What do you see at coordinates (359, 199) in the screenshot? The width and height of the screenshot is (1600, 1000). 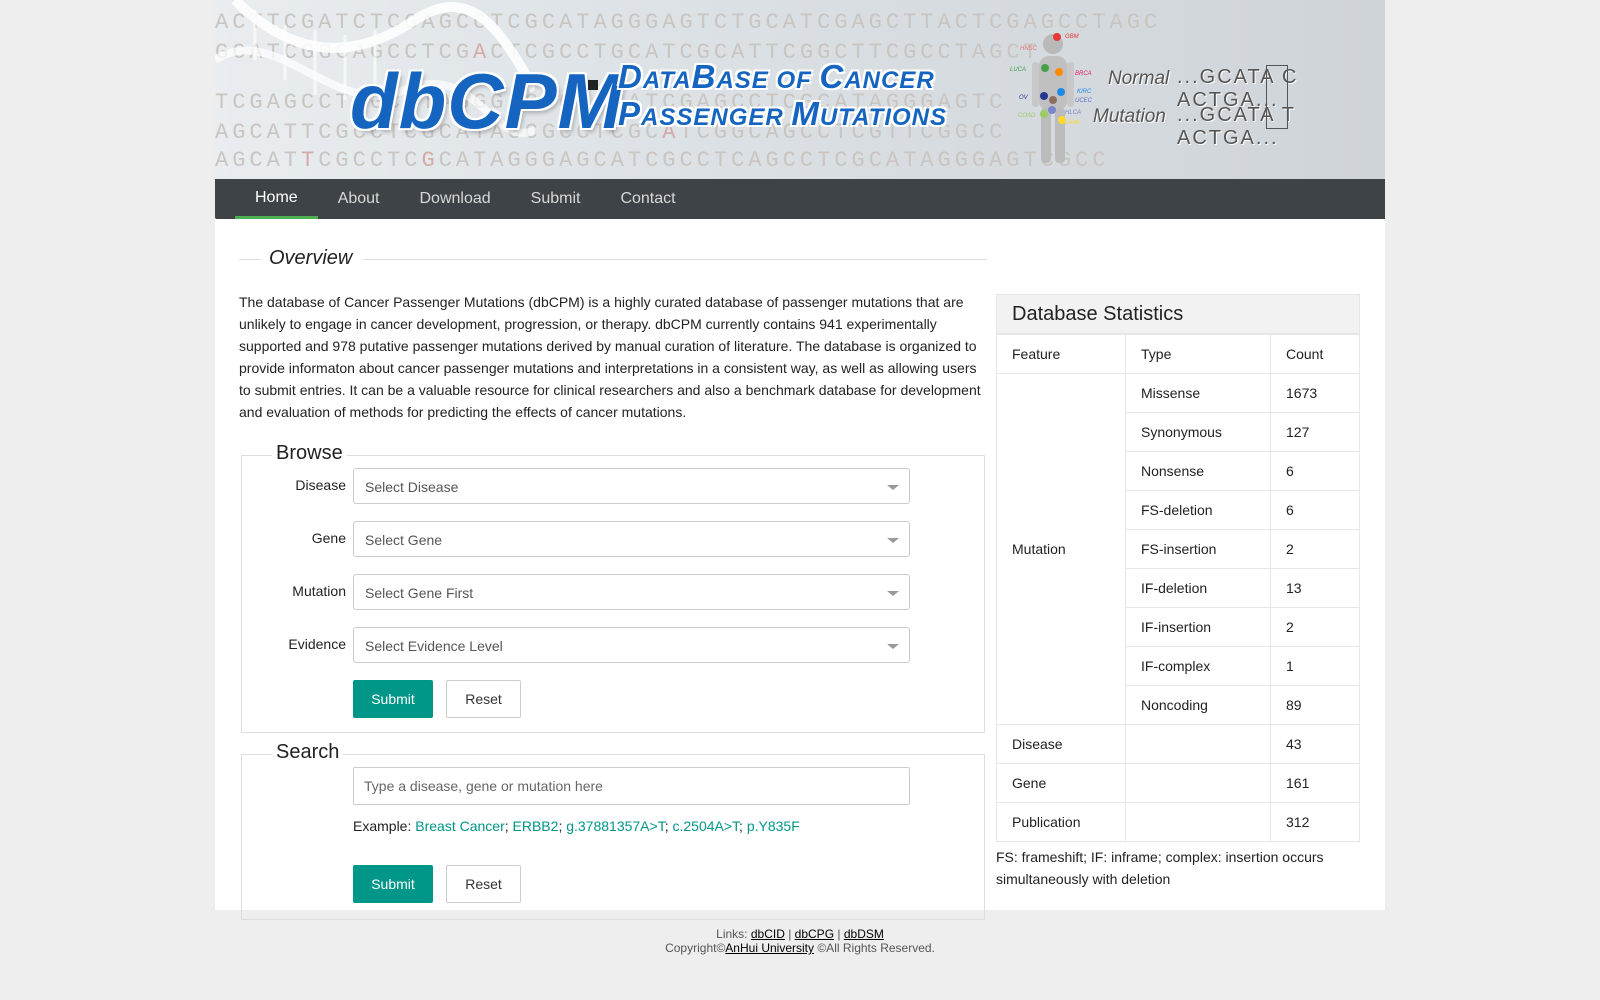 I see `nav-about: About` at bounding box center [359, 199].